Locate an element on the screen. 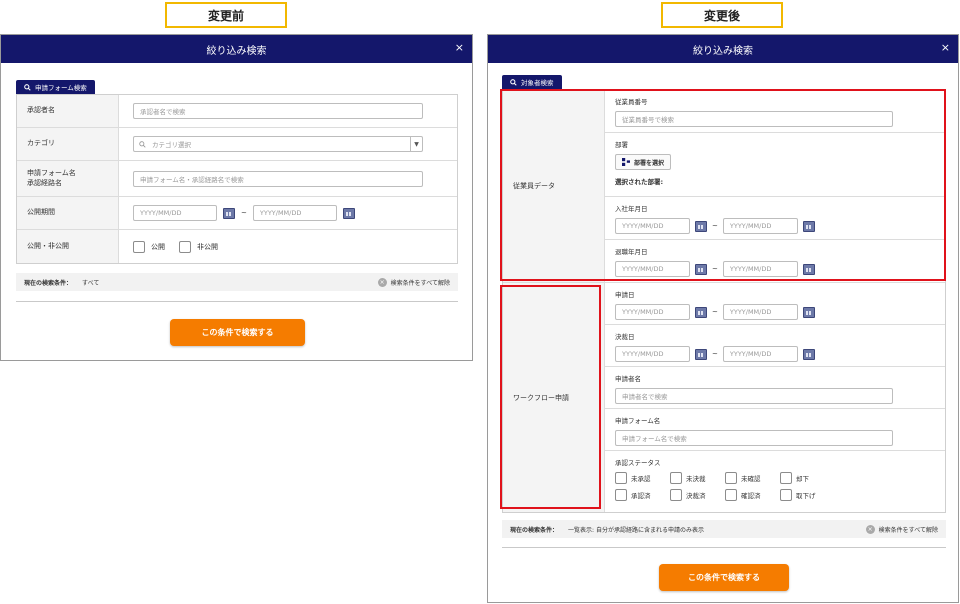  field-apply-date: 申請日 YYYY/MM/DD ~ YYYY/MM/DD is located at coordinates (775, 304).